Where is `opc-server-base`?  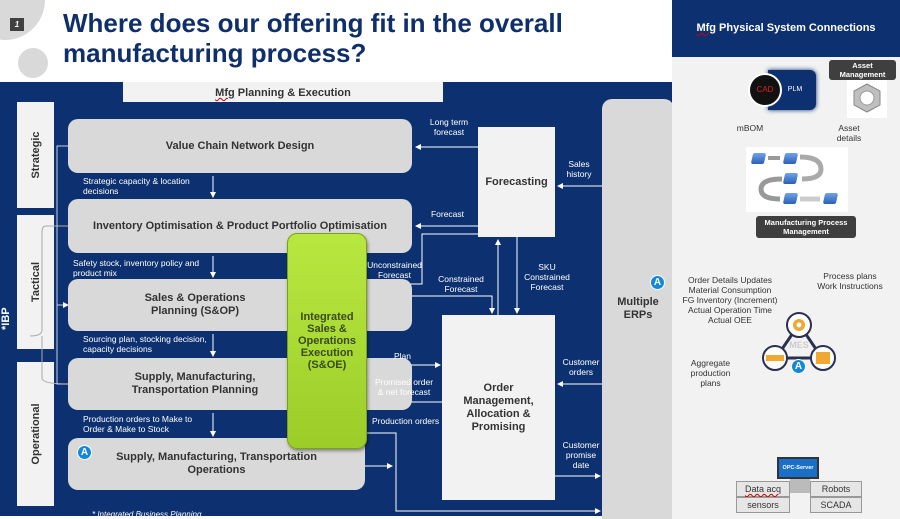
opc-server-base is located at coordinates (800, 486).